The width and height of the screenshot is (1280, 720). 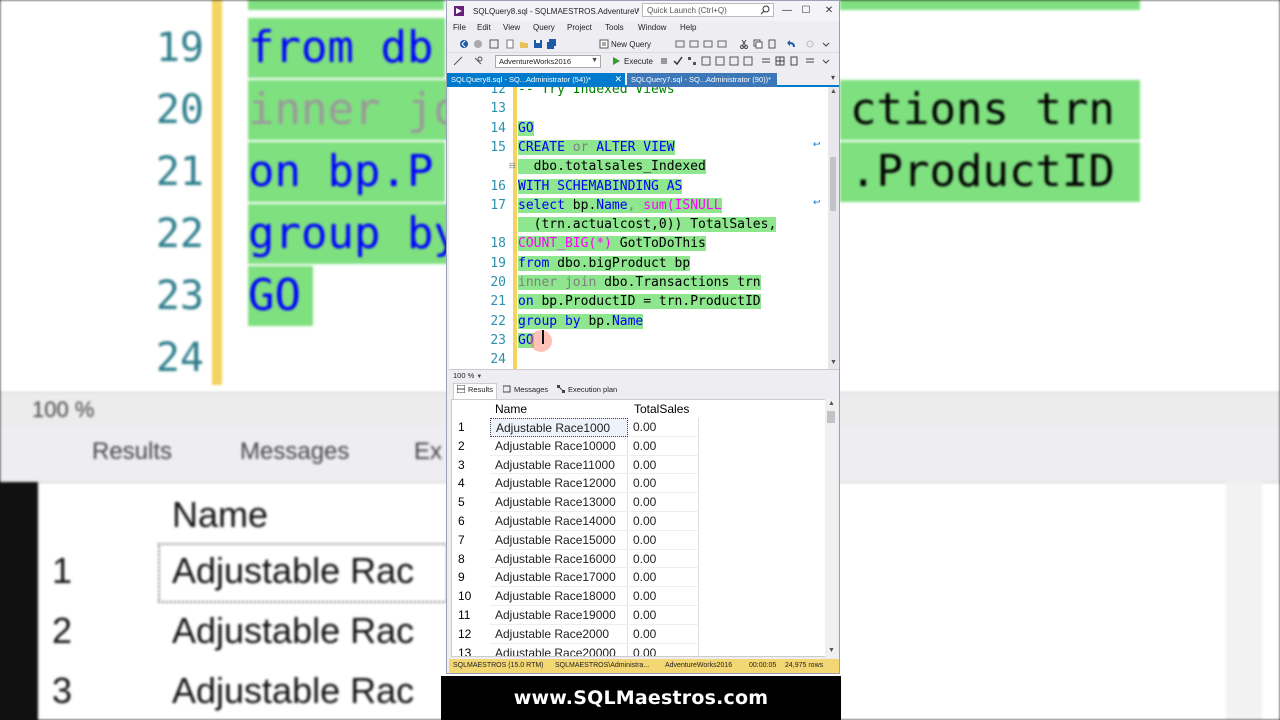 What do you see at coordinates (692, 61) in the screenshot?
I see `estimated-plan-icon` at bounding box center [692, 61].